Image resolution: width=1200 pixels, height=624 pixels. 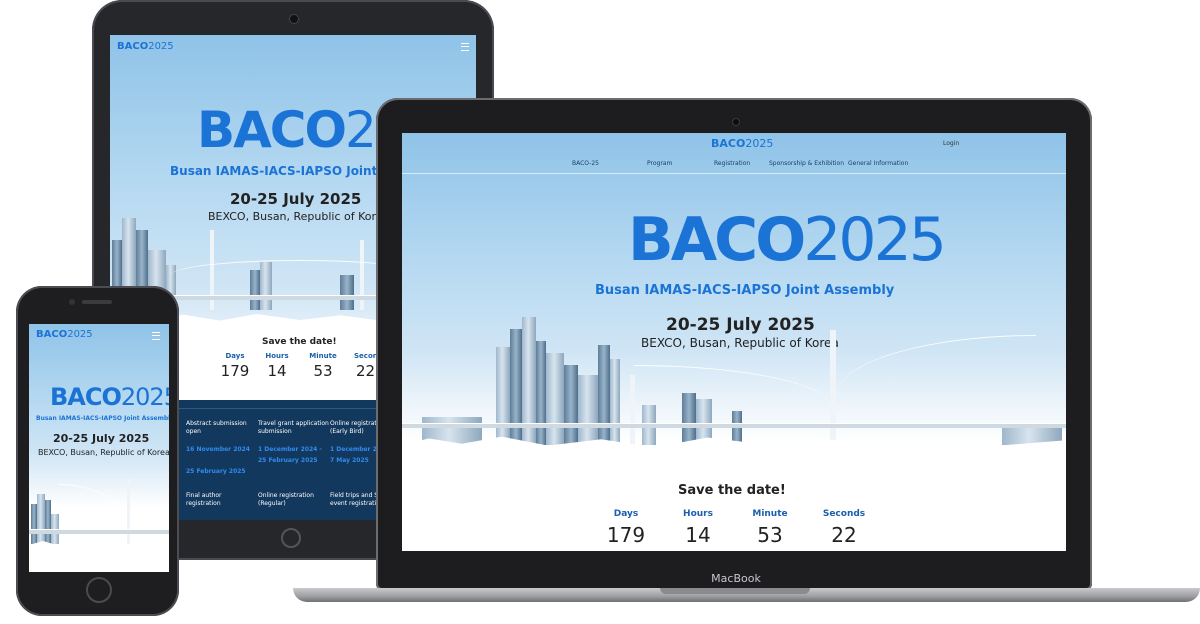 What do you see at coordinates (284, 171) in the screenshot?
I see `hero-subtitle: Busan IAMAS-IACS-IAPSO Joint As` at bounding box center [284, 171].